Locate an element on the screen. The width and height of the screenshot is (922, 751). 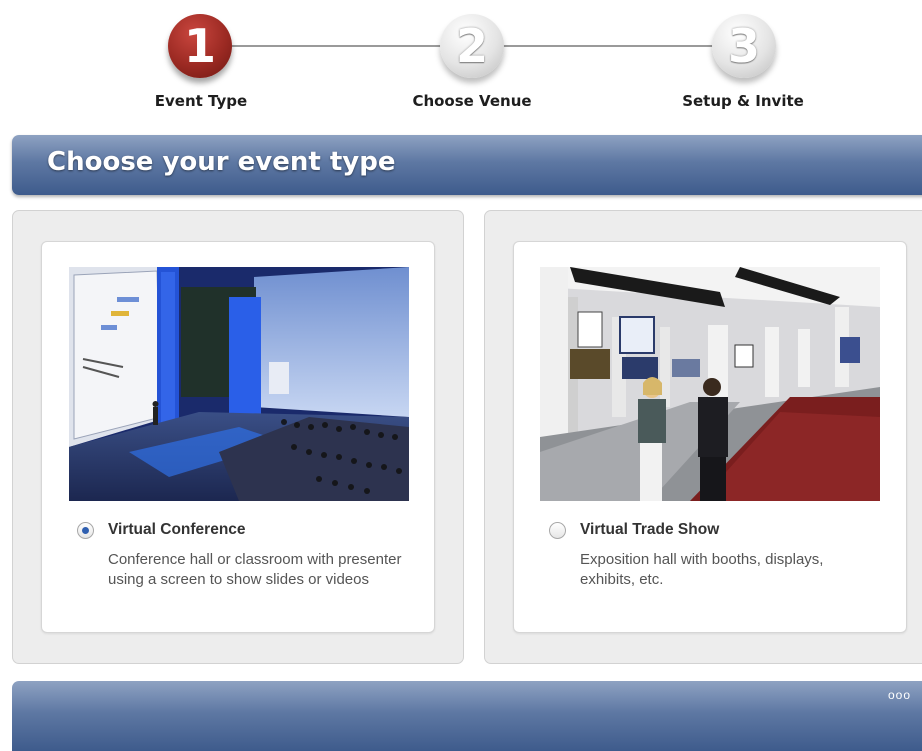
step-3-badge: 3 is located at coordinates (744, 46).